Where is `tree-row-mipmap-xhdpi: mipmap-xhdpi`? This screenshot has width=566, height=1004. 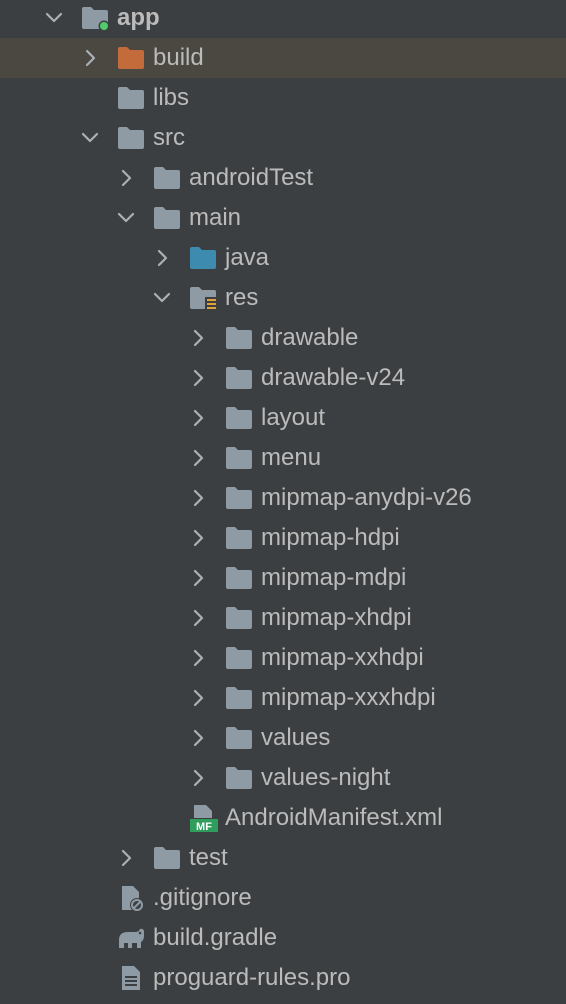 tree-row-mipmap-xhdpi: mipmap-xhdpi is located at coordinates (283, 618).